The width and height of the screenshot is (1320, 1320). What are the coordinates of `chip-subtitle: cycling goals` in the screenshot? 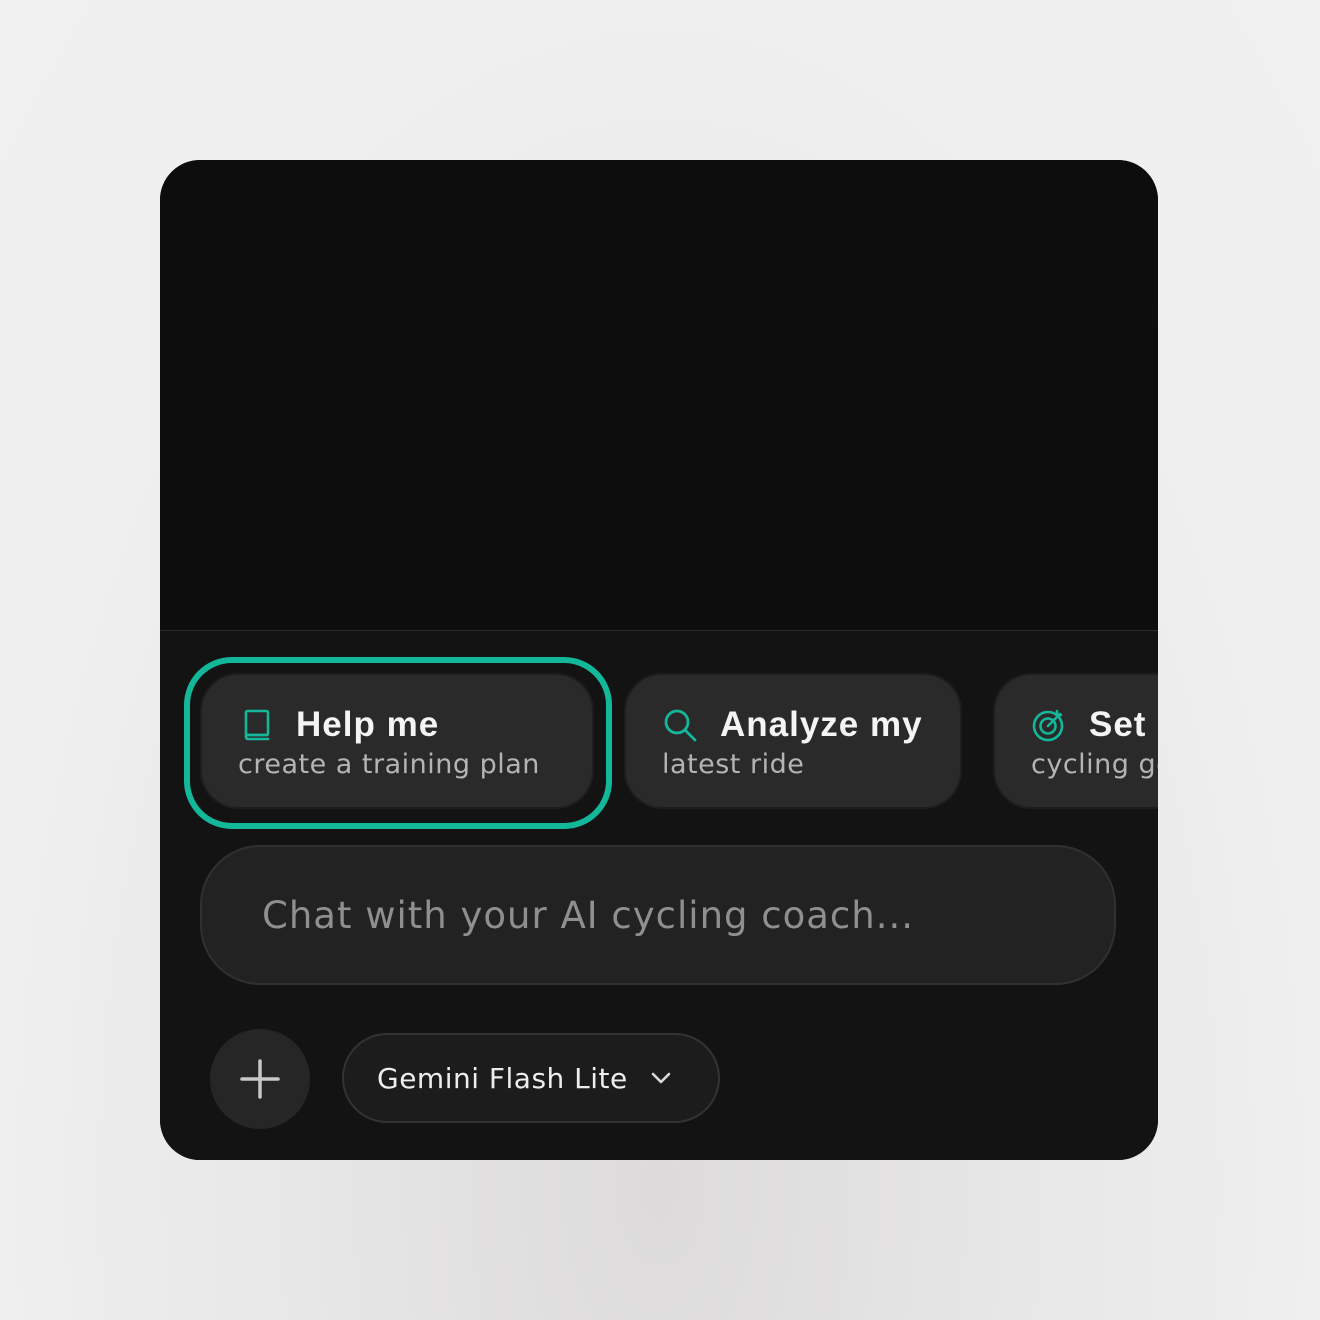 It's located at (1094, 764).